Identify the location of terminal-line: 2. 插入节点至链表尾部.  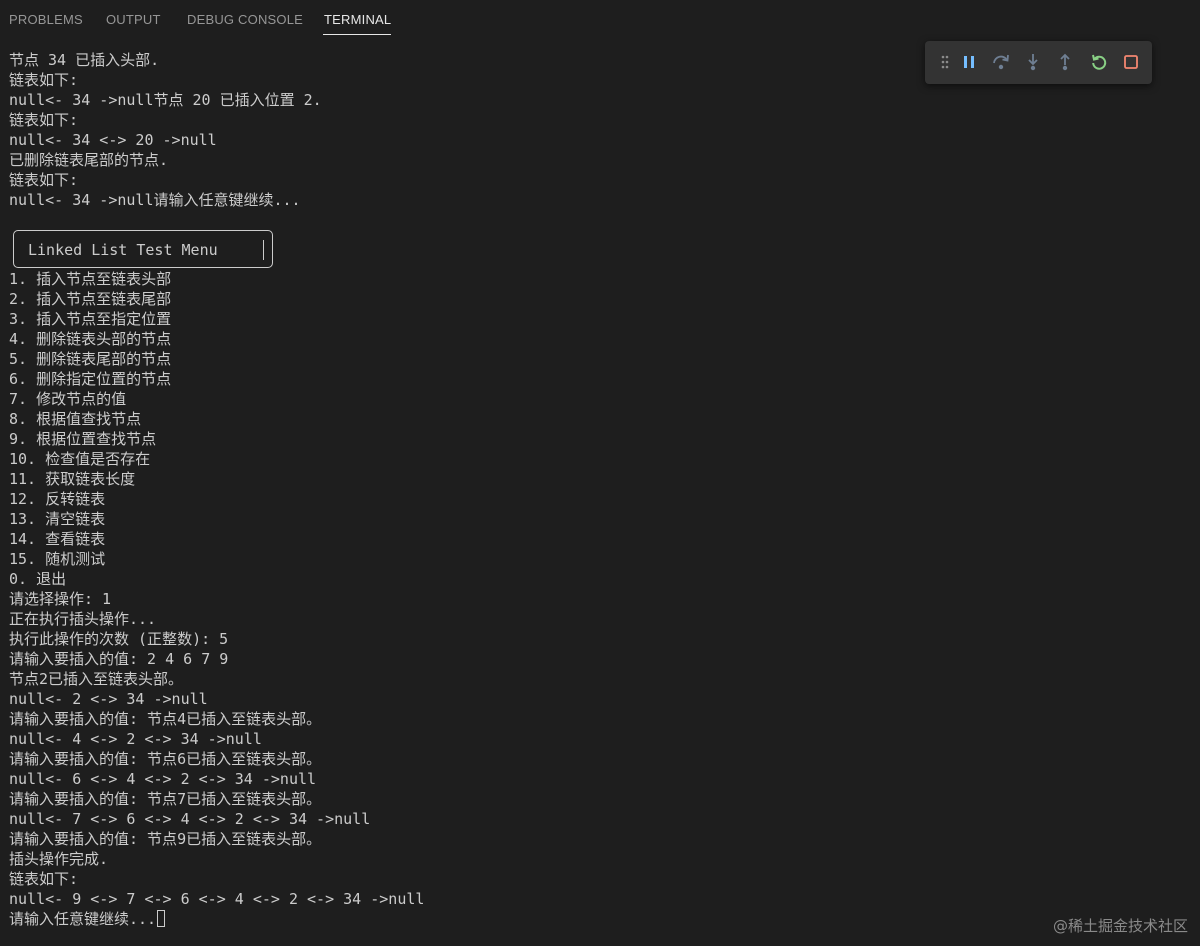
(90, 299).